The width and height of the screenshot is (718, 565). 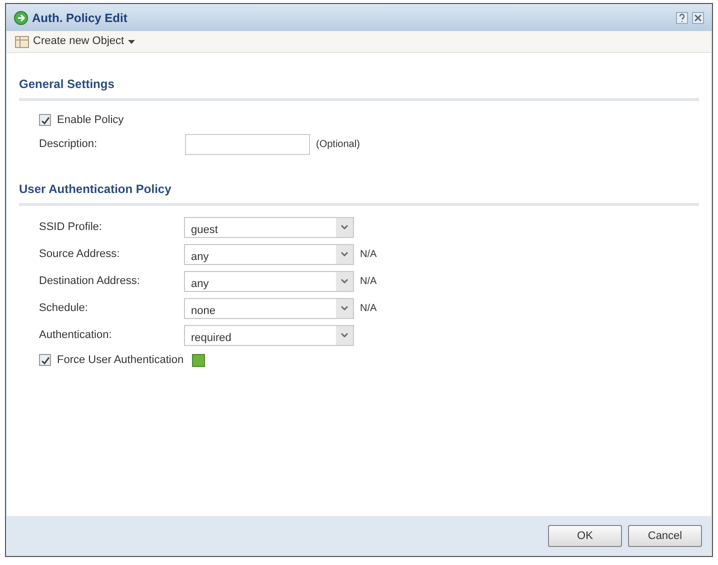 I want to click on dropdown: guest, so click(x=269, y=227).